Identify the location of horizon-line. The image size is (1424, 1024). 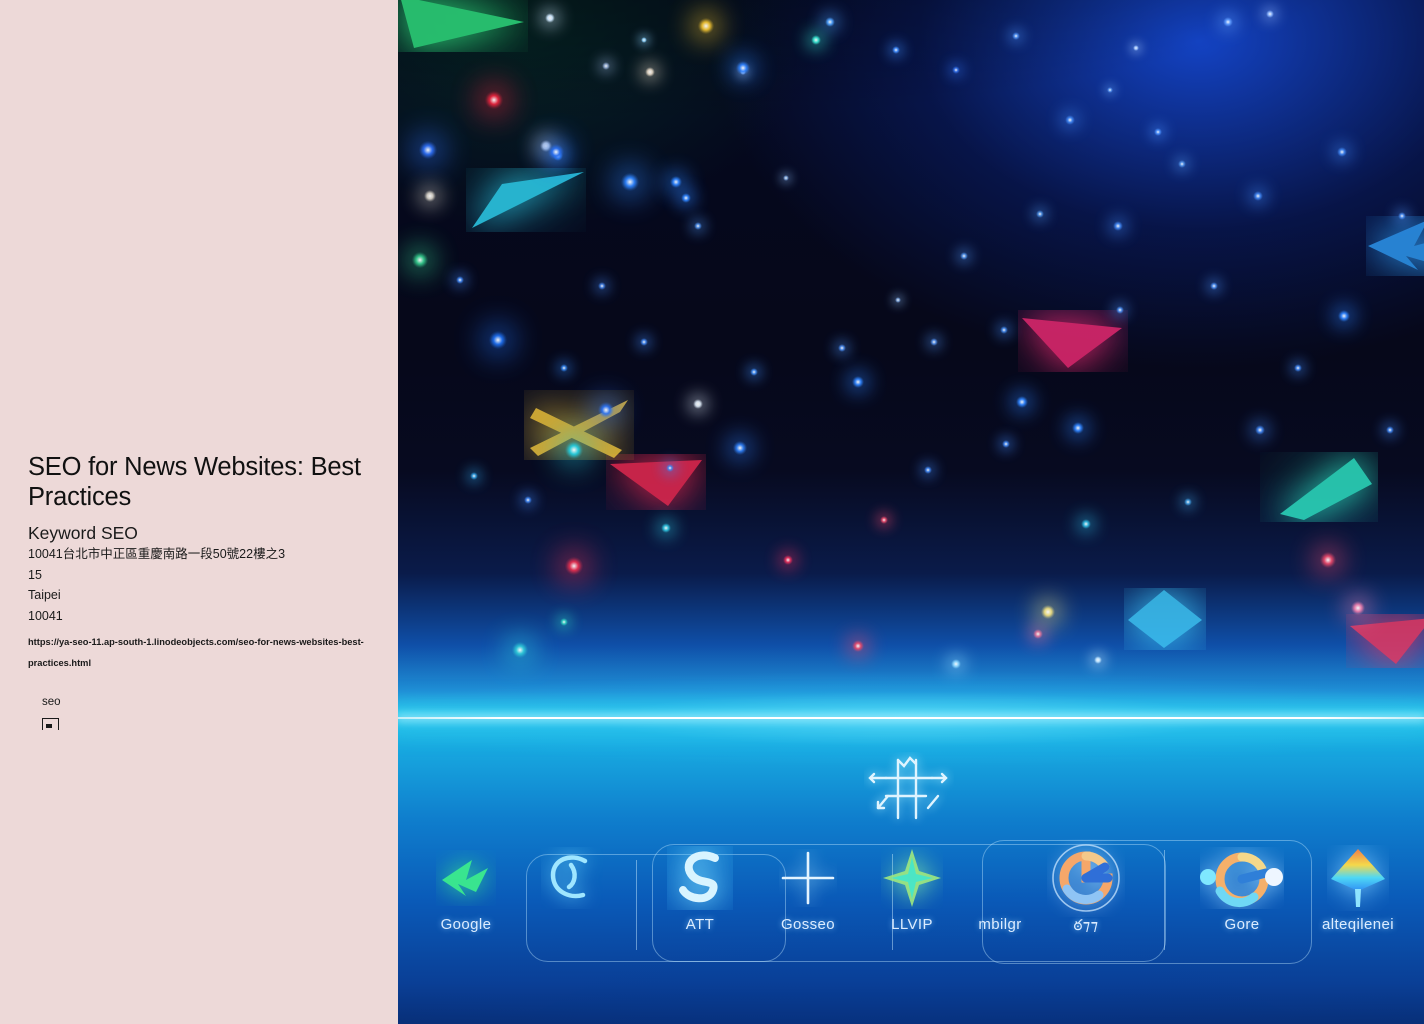
(911, 718).